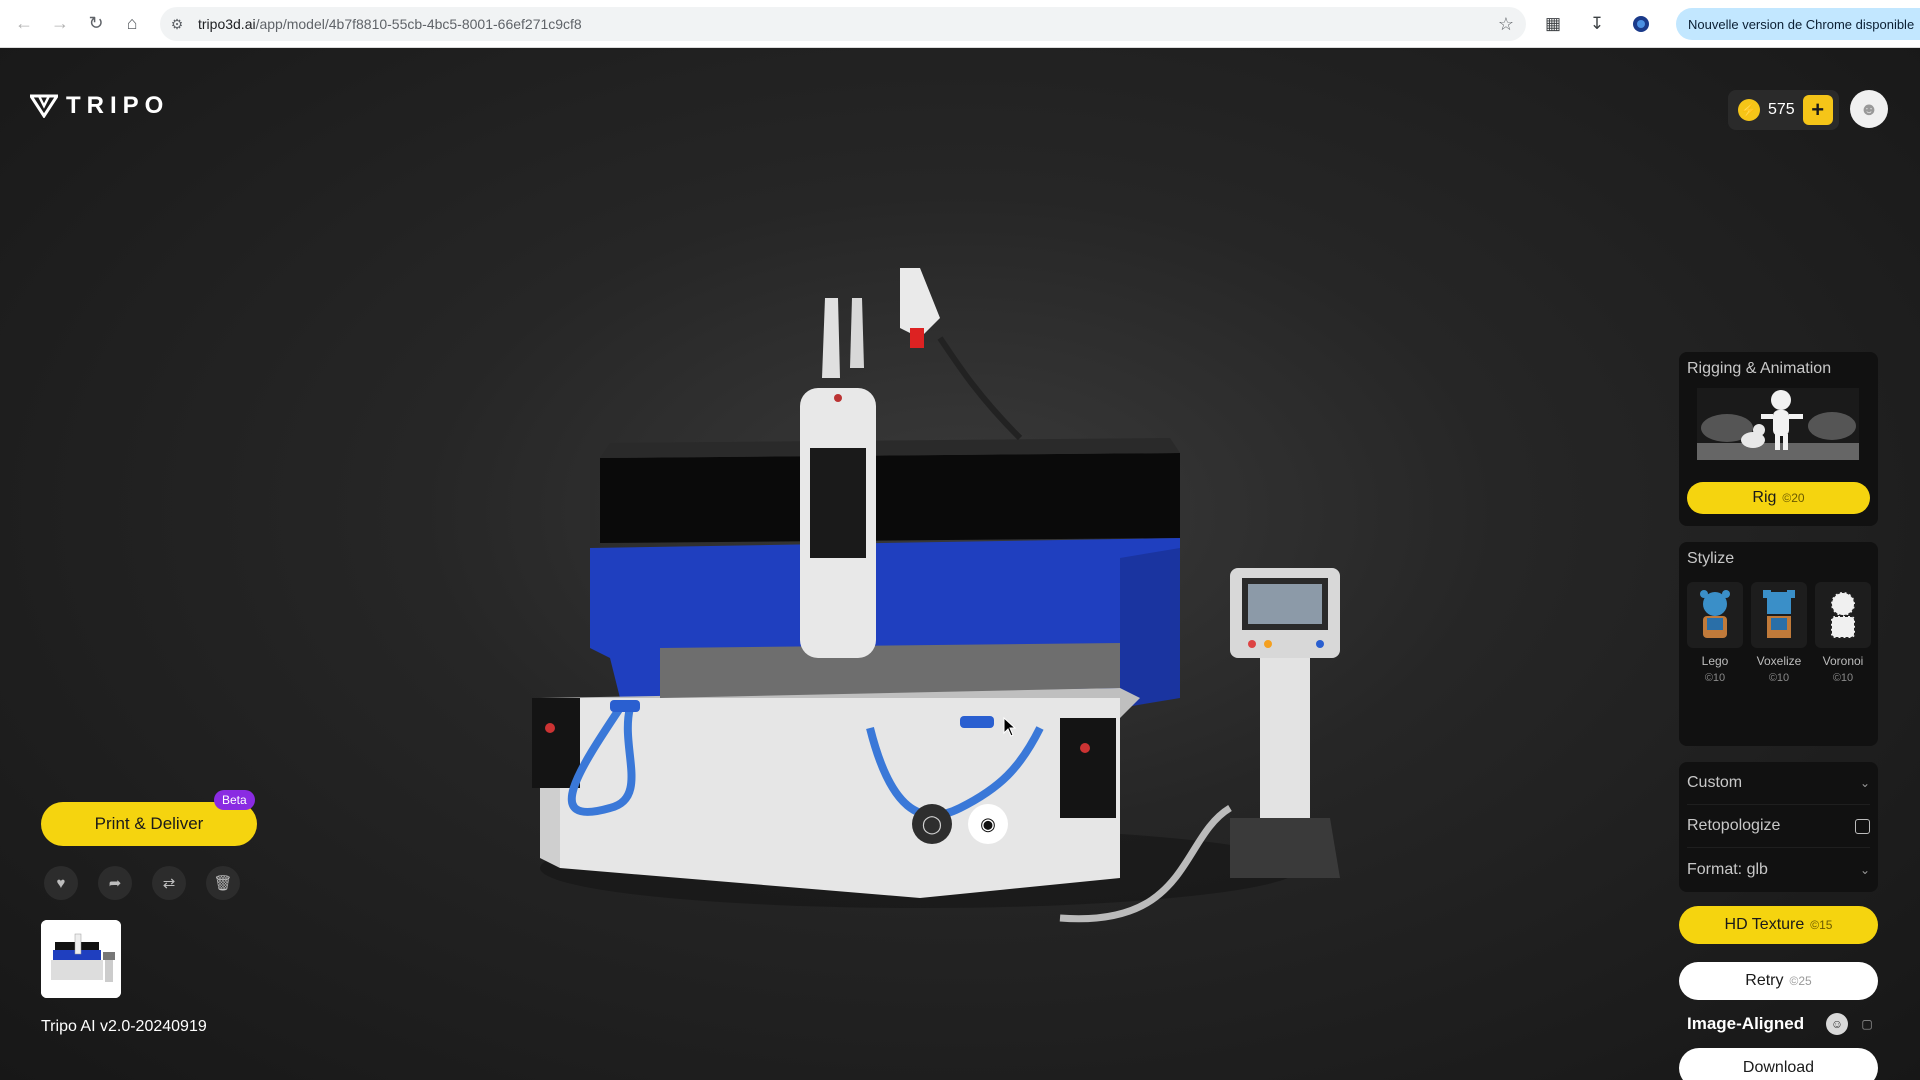 This screenshot has height=1080, width=1920. I want to click on rigging-title: Rigging & Animation, so click(1759, 368).